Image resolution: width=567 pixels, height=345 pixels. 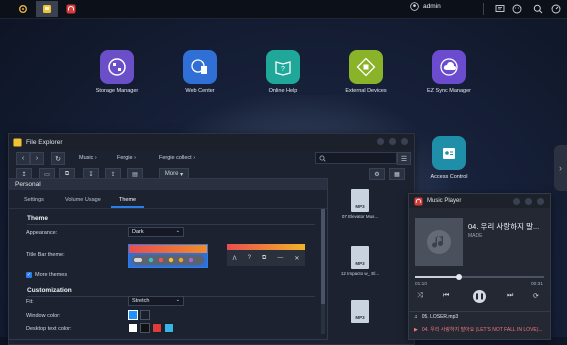 I want to click on repeat-button: ⟳, so click(x=536, y=296).